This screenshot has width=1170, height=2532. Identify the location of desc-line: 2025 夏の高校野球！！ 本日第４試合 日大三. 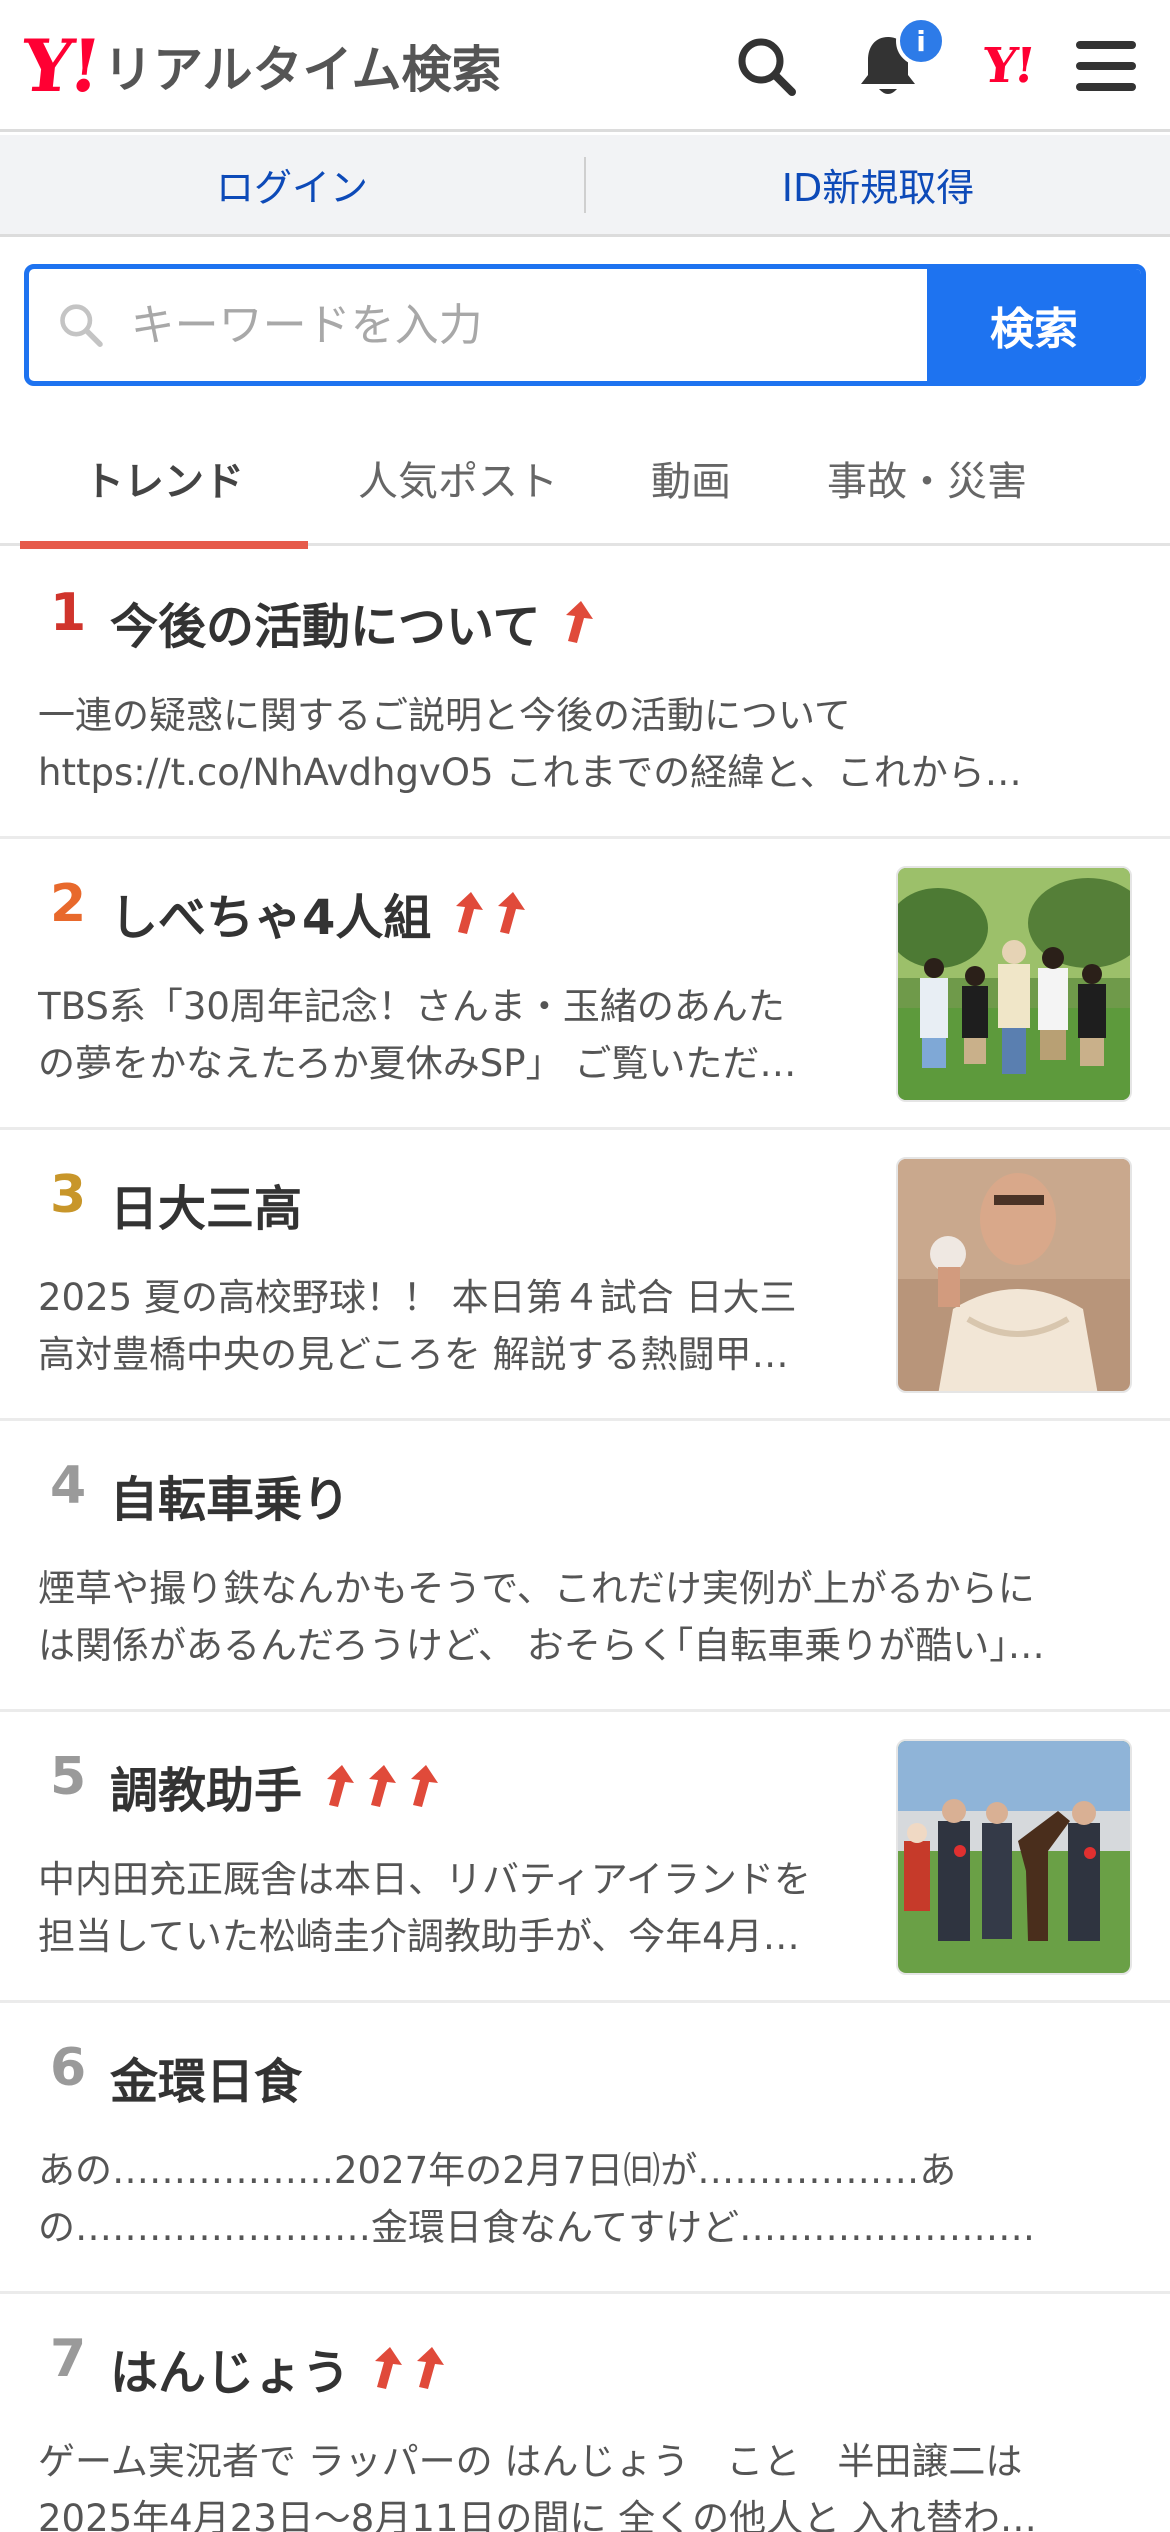
(417, 1297).